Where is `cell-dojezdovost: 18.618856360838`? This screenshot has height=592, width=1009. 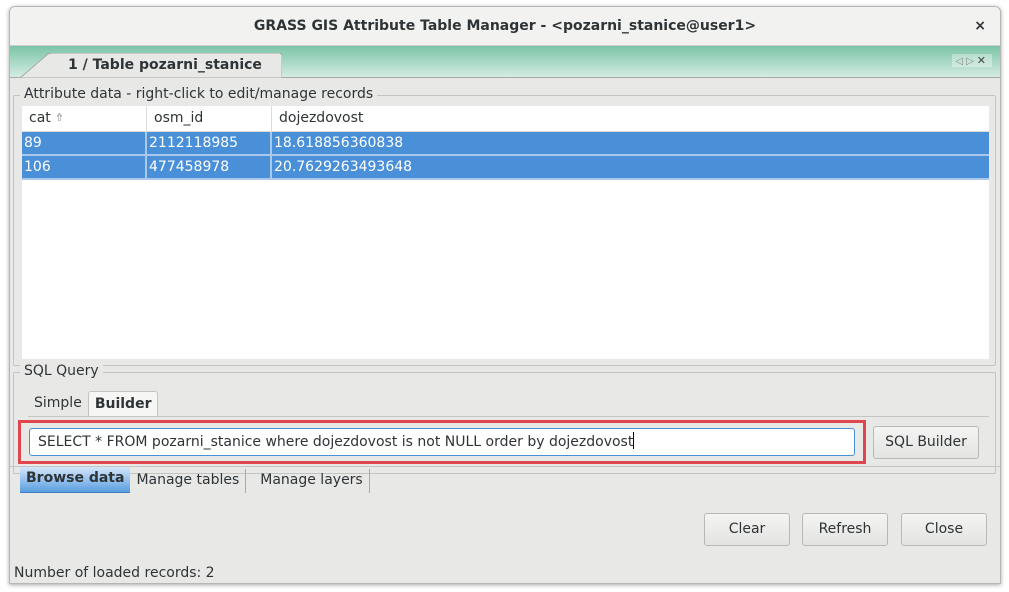 cell-dojezdovost: 18.618856360838 is located at coordinates (339, 143).